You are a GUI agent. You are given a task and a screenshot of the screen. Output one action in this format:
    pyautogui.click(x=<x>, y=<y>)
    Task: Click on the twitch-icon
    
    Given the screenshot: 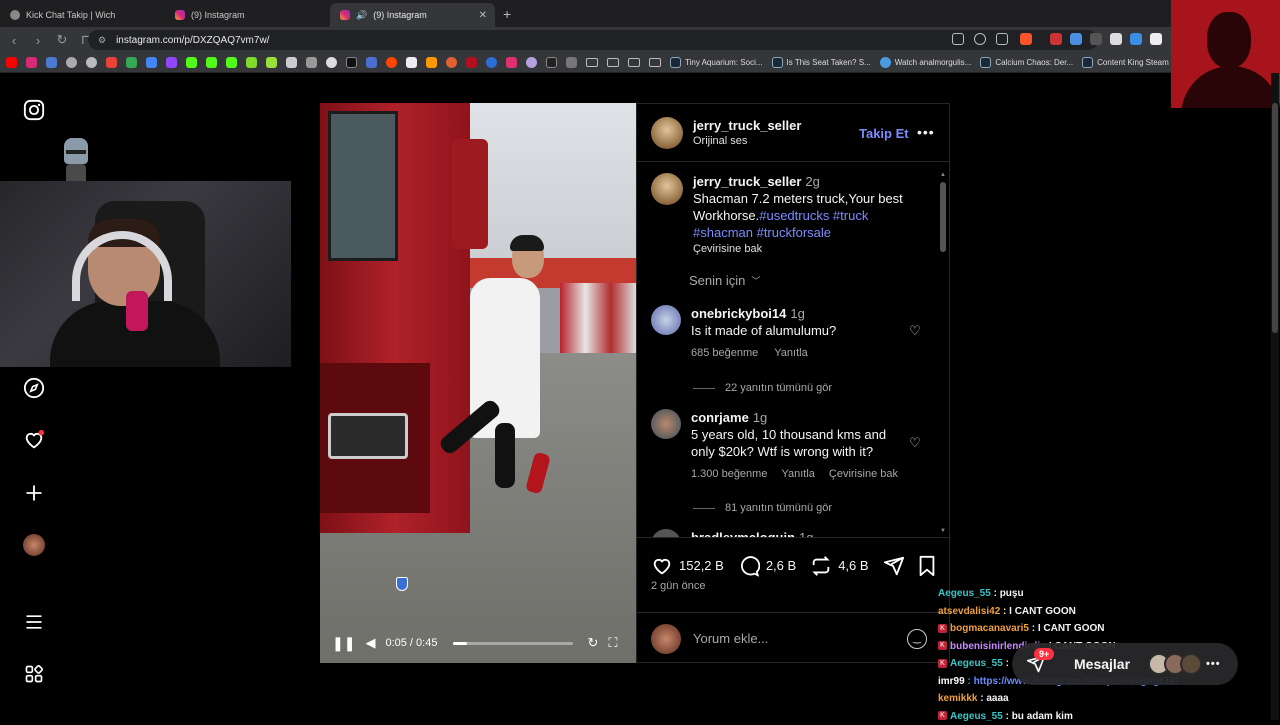 What is the action you would take?
    pyautogui.click(x=171, y=62)
    